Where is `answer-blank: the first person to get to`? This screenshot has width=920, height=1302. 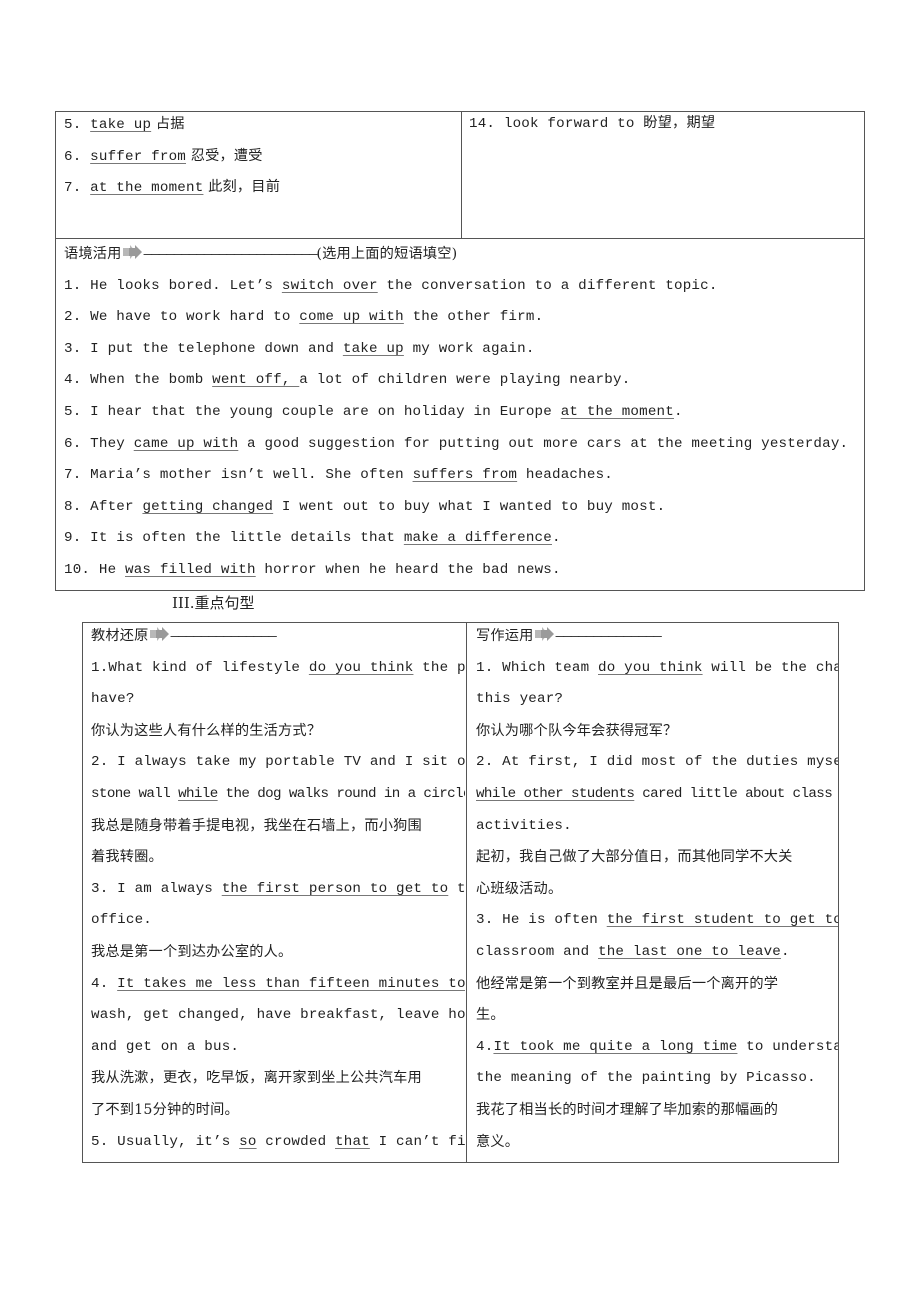 answer-blank: the first person to get to is located at coordinates (335, 888).